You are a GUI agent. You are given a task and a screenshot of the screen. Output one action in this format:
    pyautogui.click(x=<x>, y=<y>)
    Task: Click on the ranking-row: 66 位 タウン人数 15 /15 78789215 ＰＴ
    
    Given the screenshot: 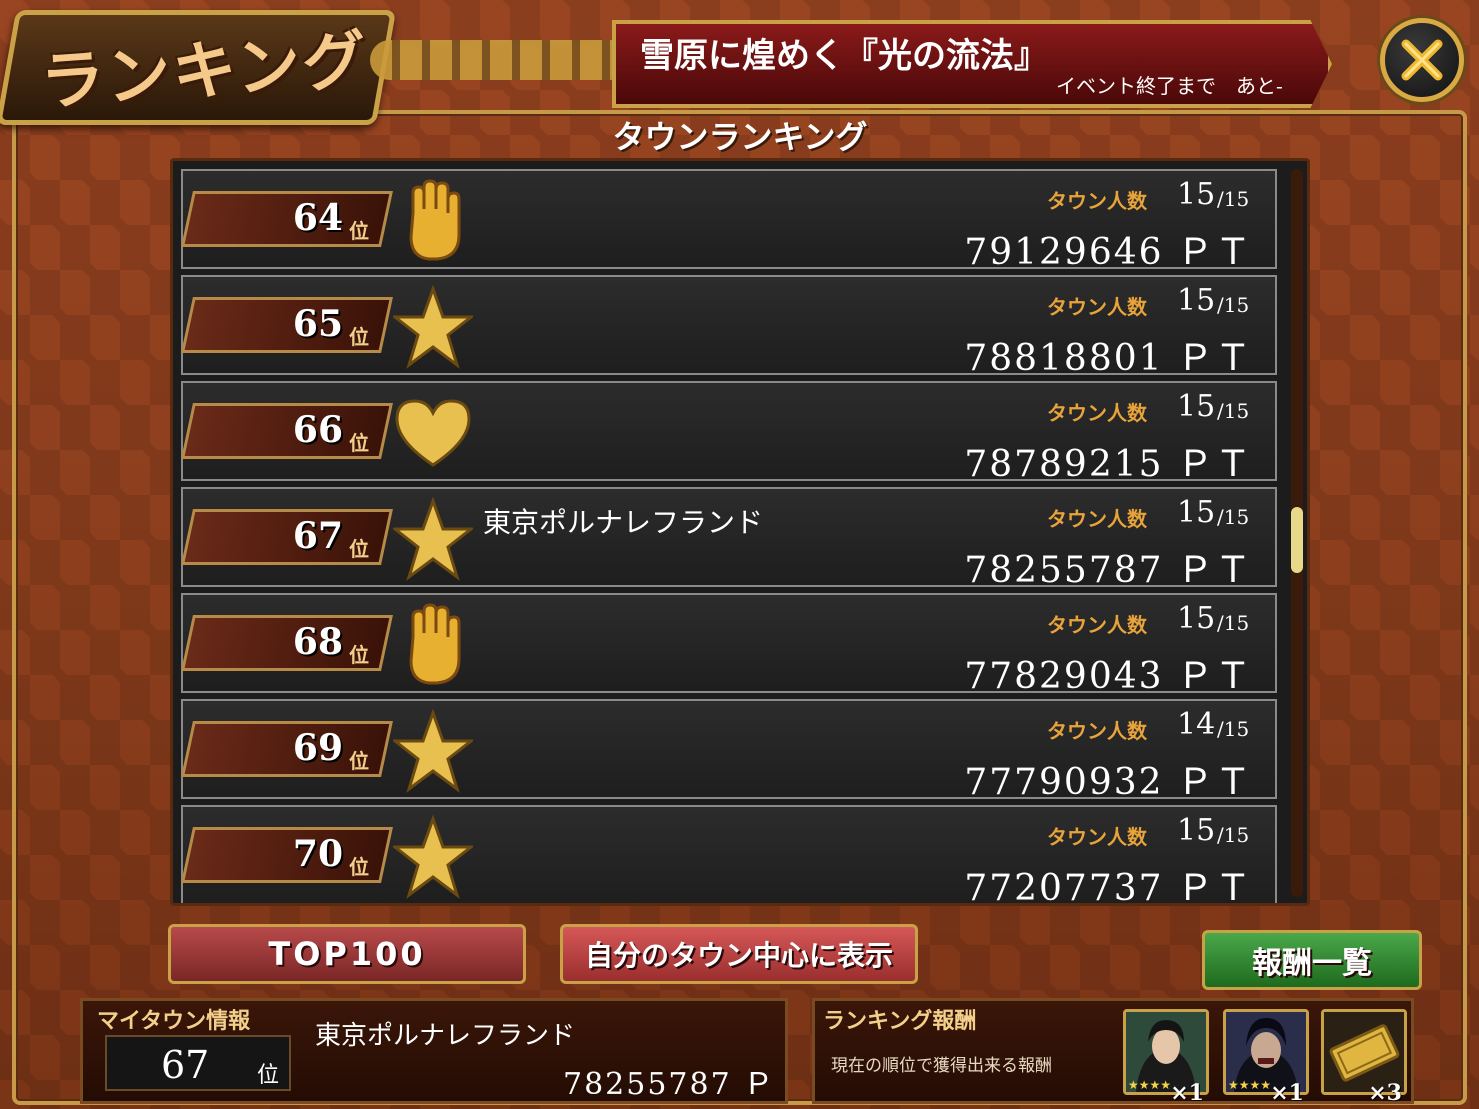 What is the action you would take?
    pyautogui.click(x=729, y=433)
    